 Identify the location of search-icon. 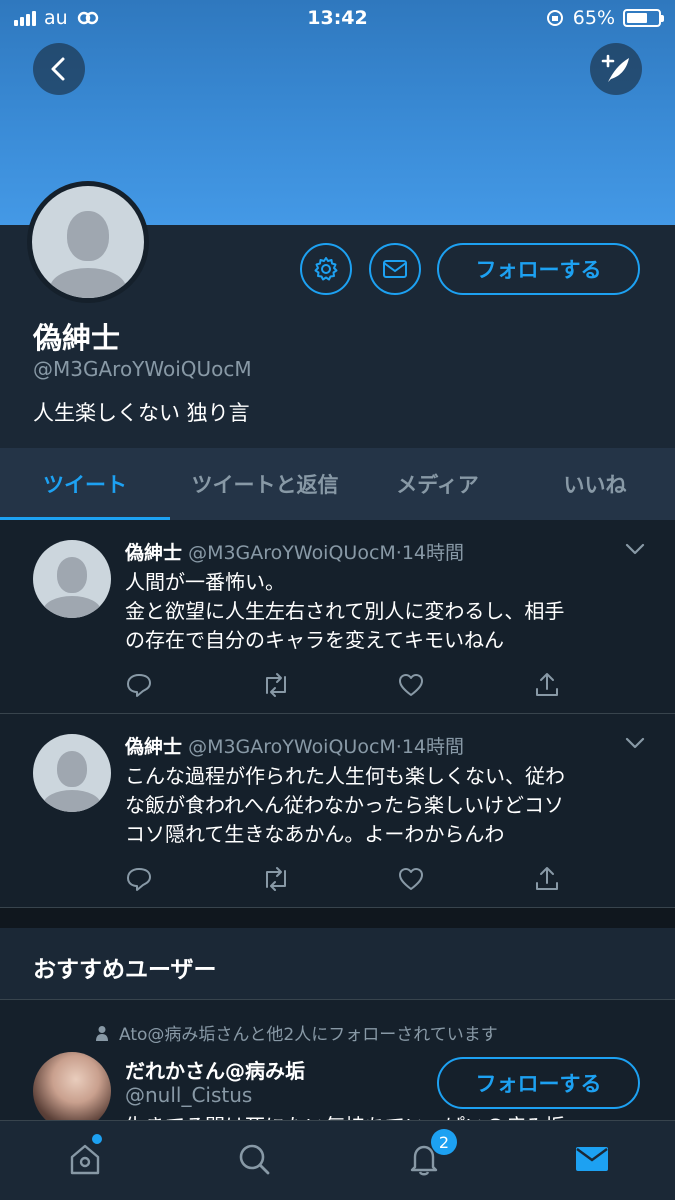
(254, 1159).